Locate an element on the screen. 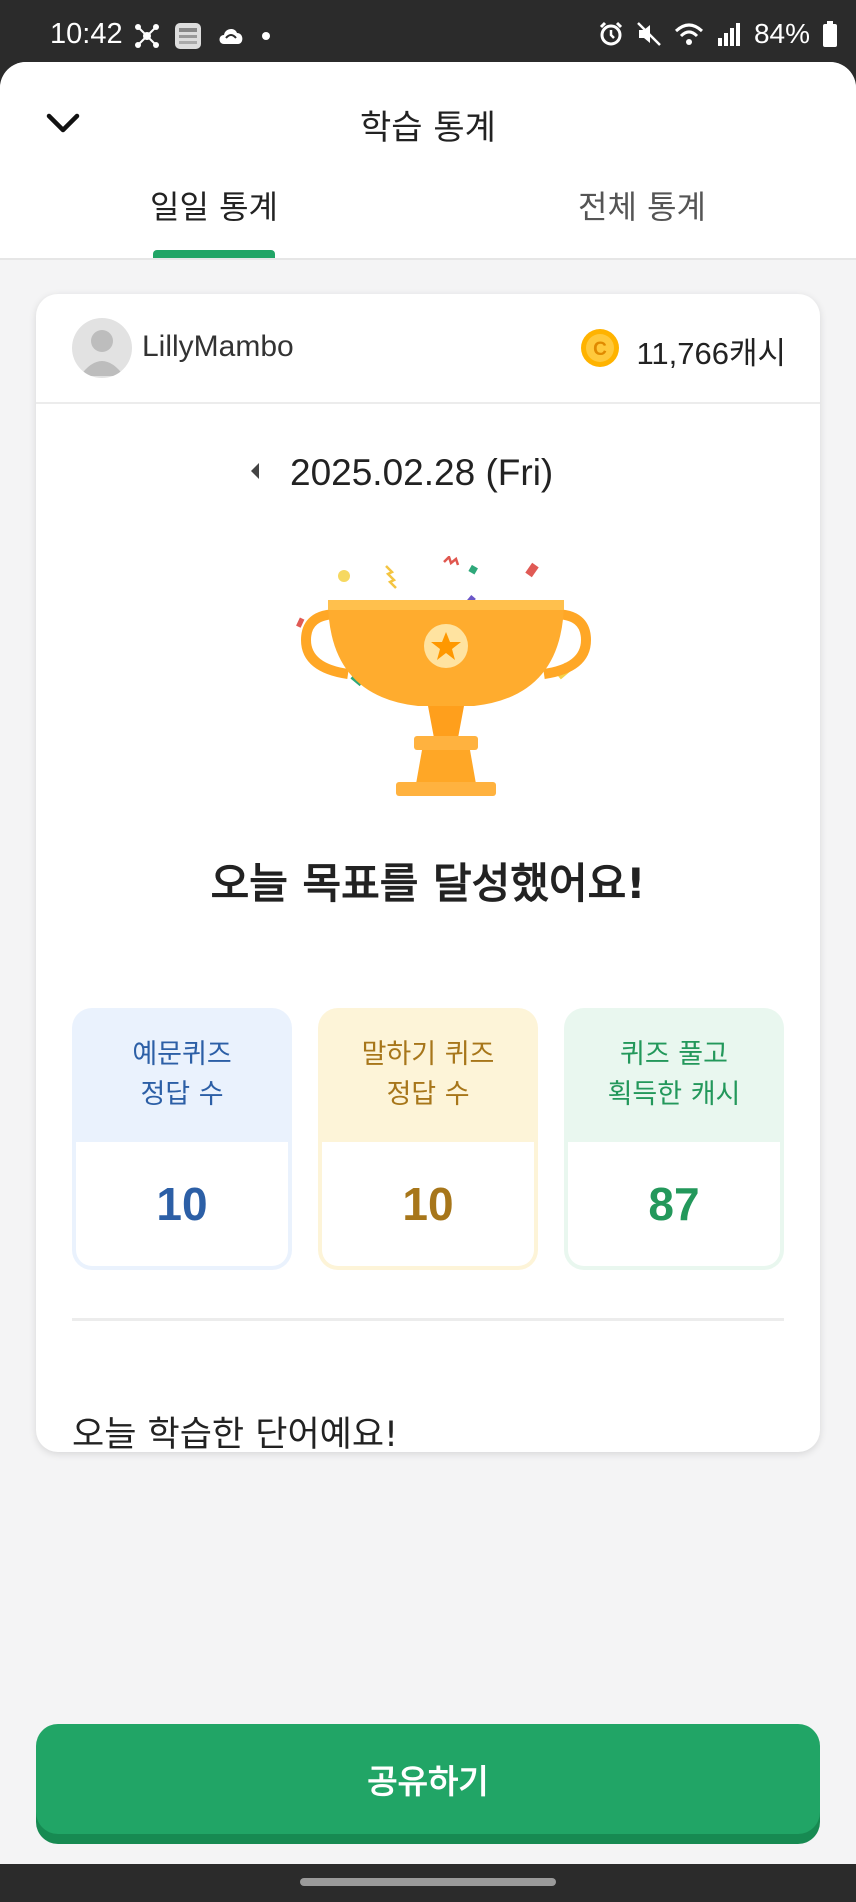 This screenshot has height=1902, width=856. words-section-title: 오늘 학습한 단어예요! is located at coordinates (235, 1433).